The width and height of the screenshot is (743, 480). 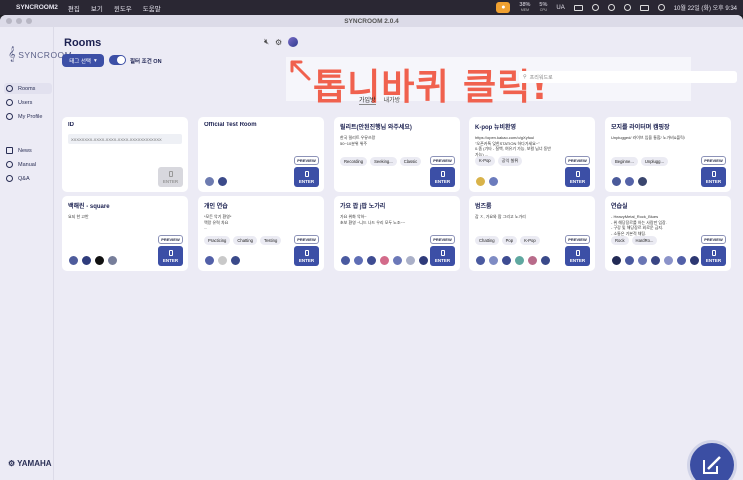 I want to click on menu-edit: 편집, so click(x=74, y=8).